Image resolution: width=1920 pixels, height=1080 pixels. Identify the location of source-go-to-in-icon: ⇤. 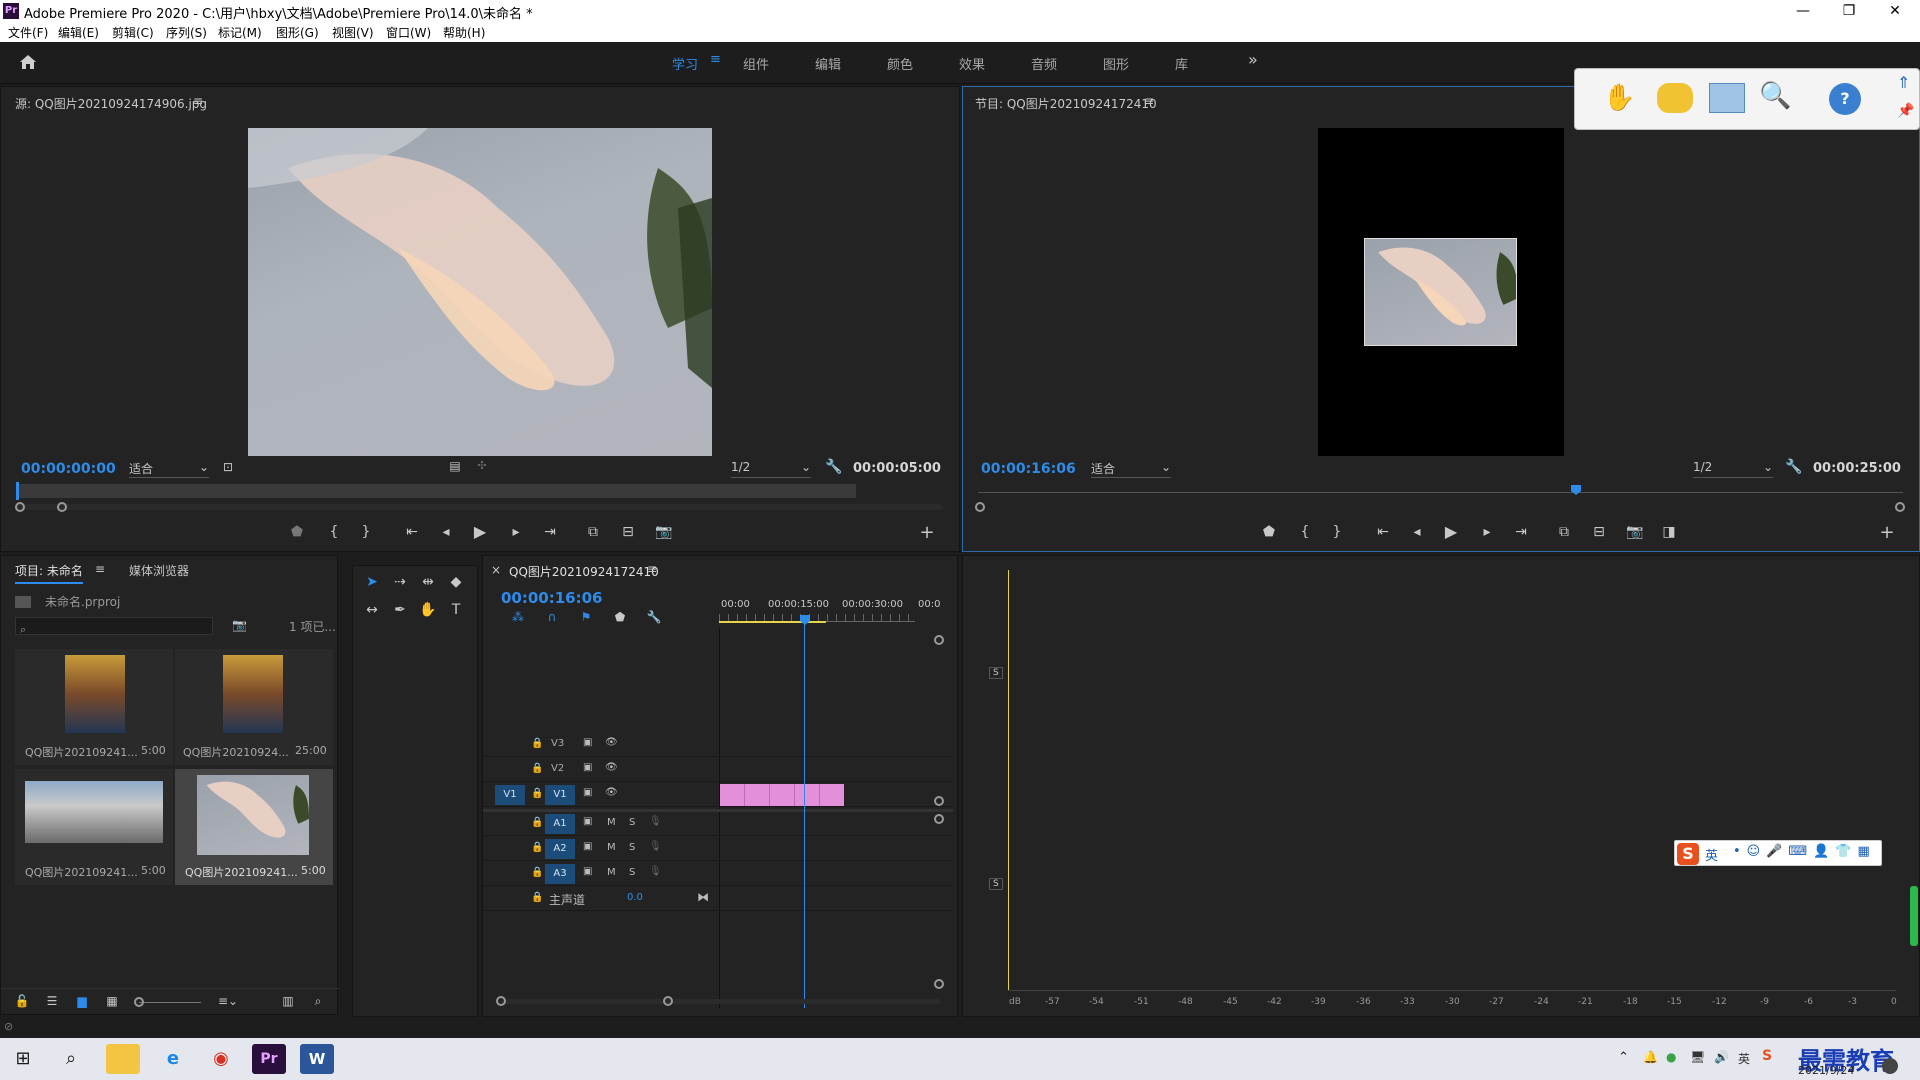
(412, 532).